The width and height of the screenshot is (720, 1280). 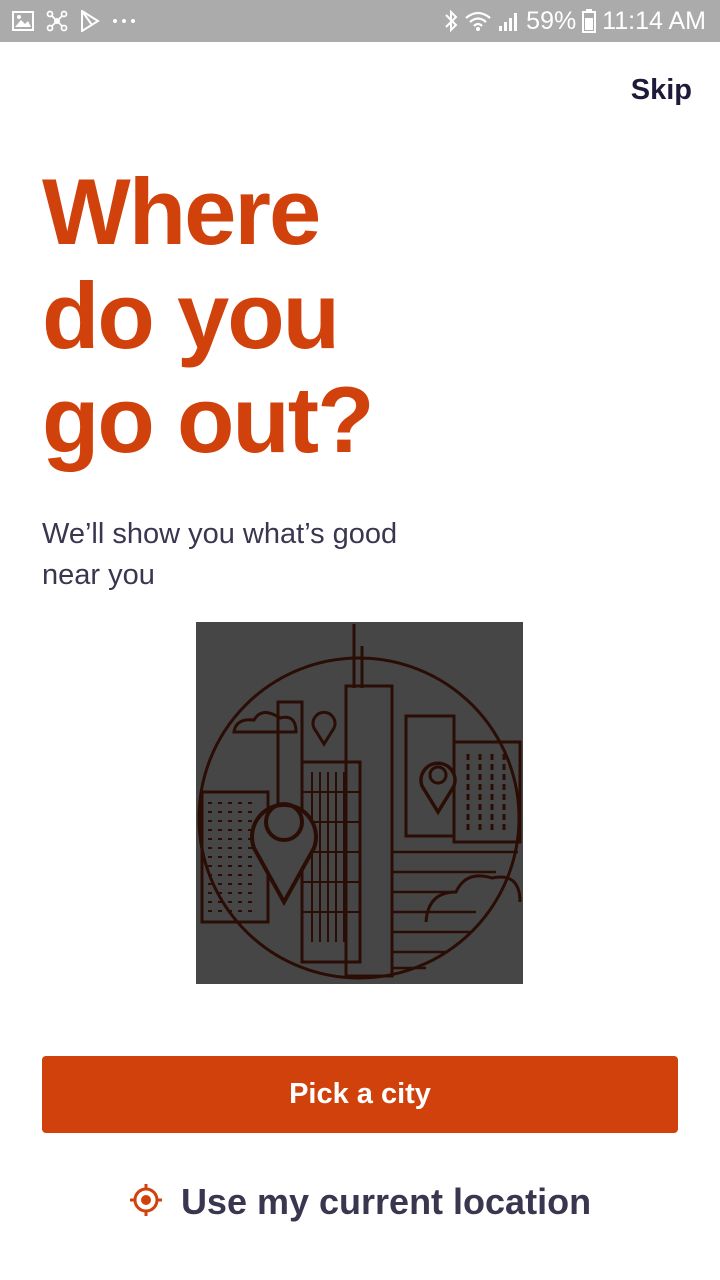 I want to click on page-title: Where do you go out?, so click(x=208, y=315).